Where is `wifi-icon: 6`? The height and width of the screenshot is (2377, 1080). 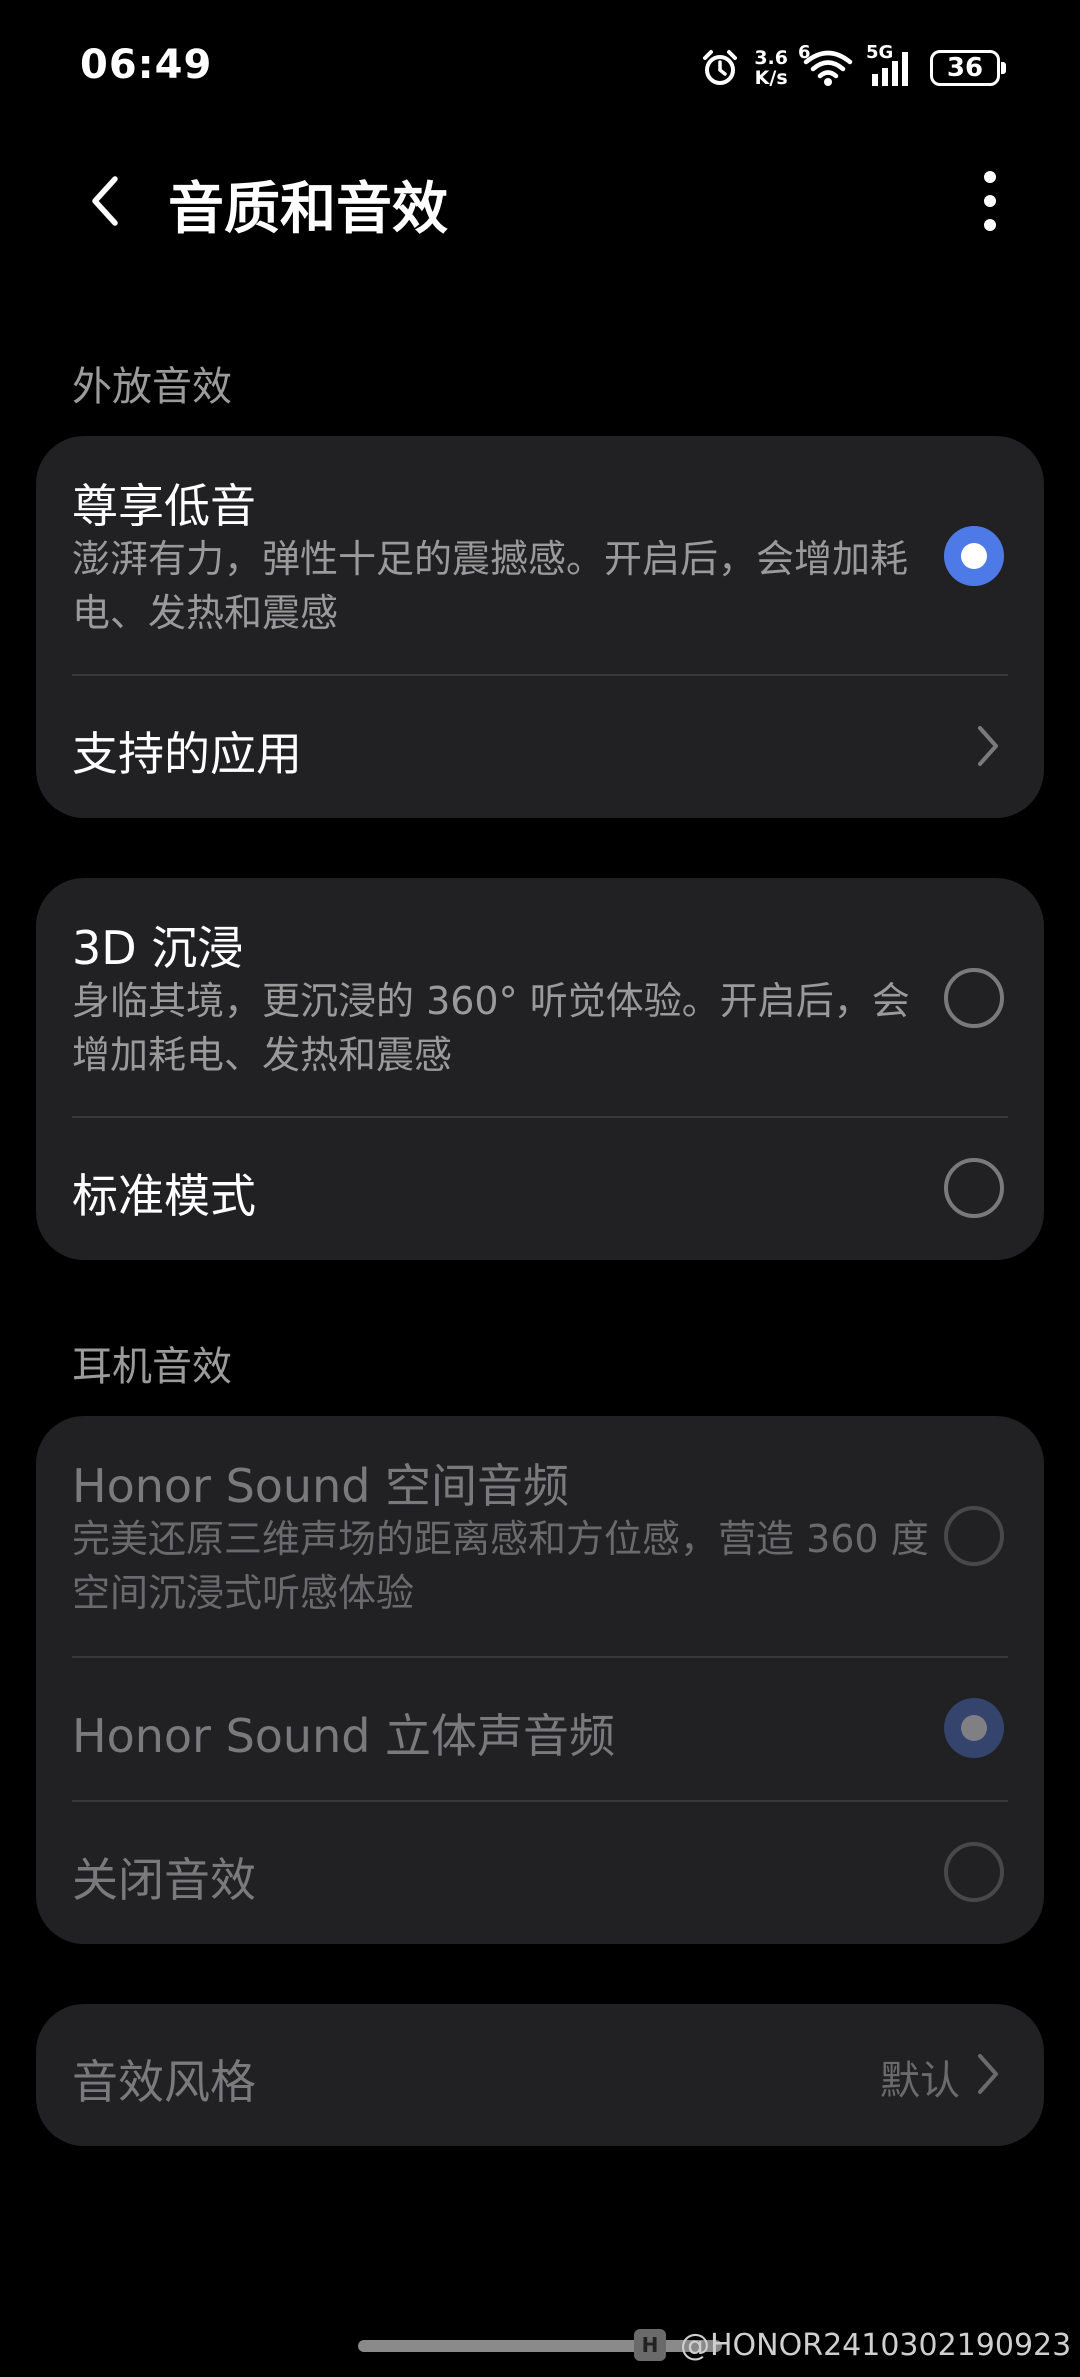 wifi-icon: 6 is located at coordinates (826, 65).